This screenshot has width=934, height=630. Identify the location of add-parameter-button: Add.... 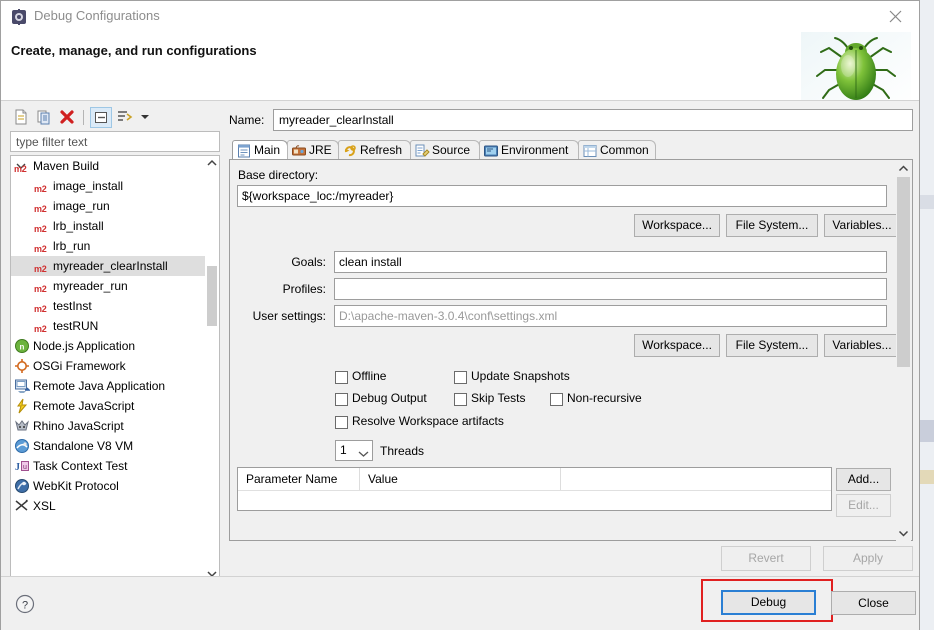
(863, 479).